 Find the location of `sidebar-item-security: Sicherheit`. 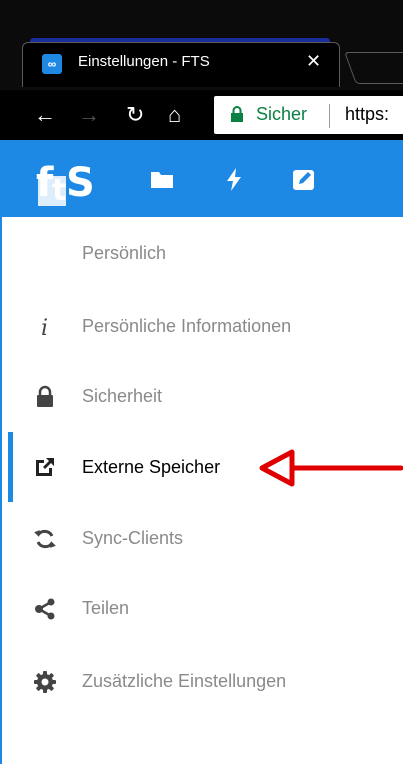

sidebar-item-security: Sicherheit is located at coordinates (201, 398).